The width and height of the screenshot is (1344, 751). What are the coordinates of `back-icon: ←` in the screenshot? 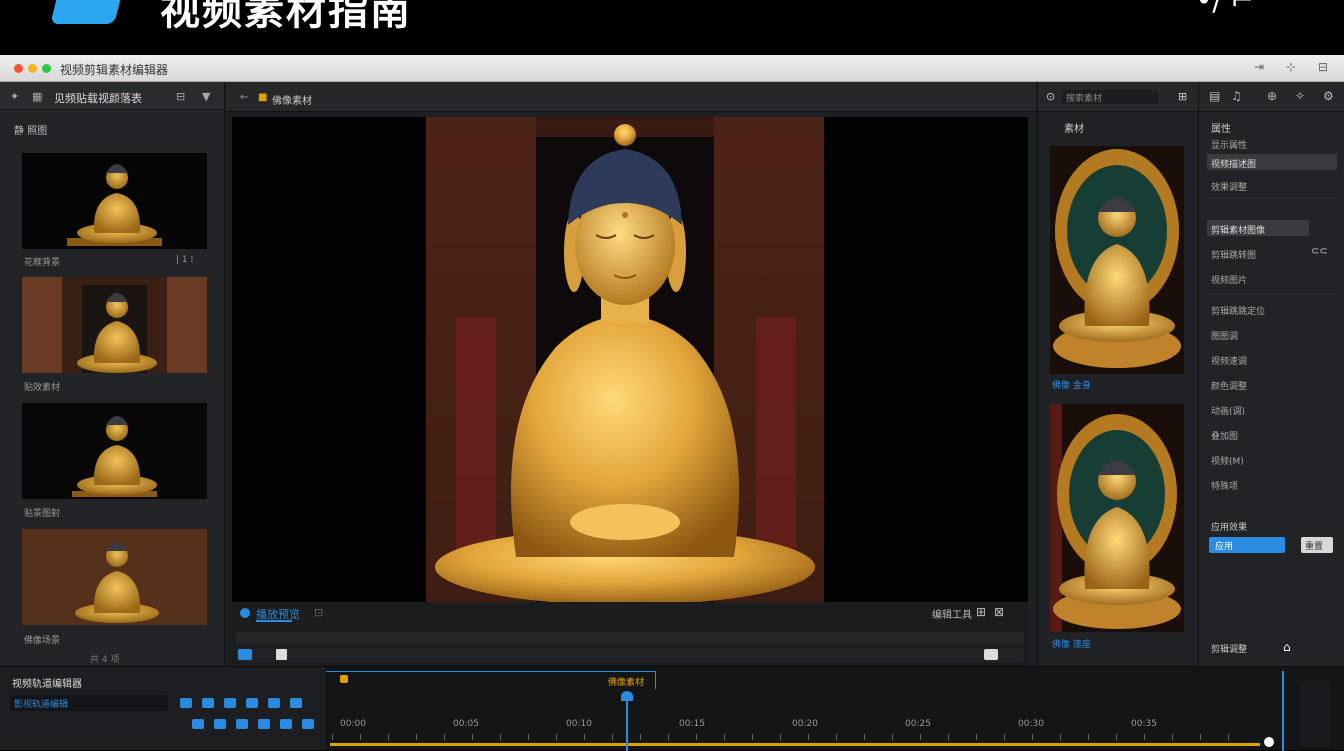 It's located at (244, 97).